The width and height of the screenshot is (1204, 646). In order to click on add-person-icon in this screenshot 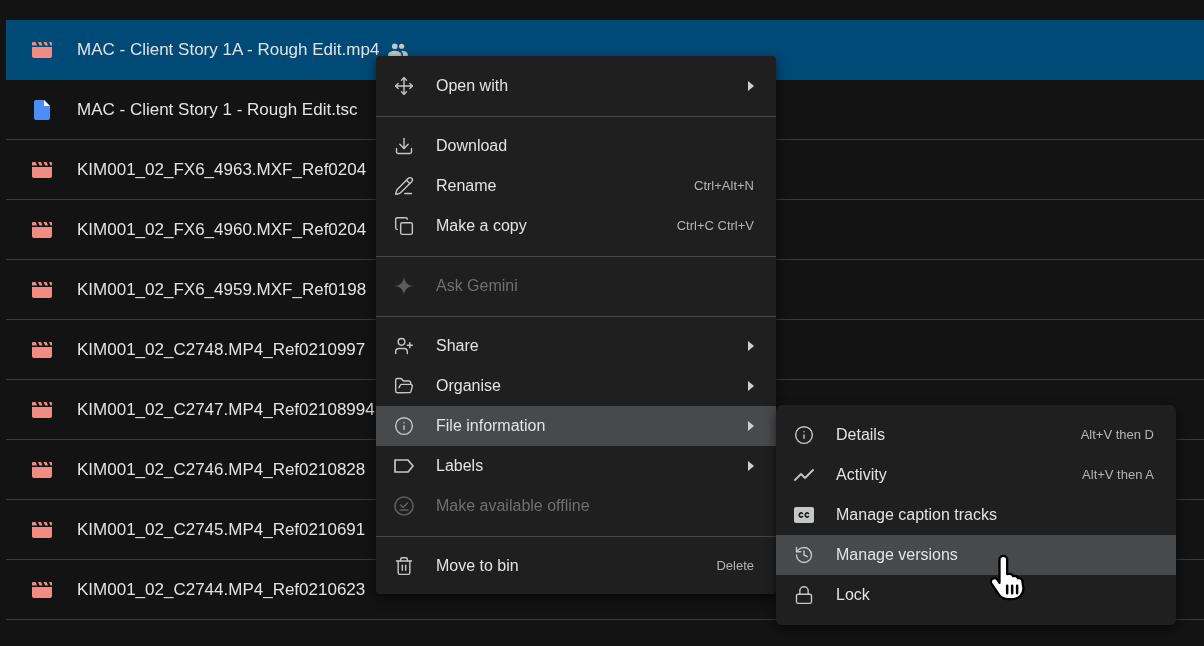, I will do `click(404, 346)`.